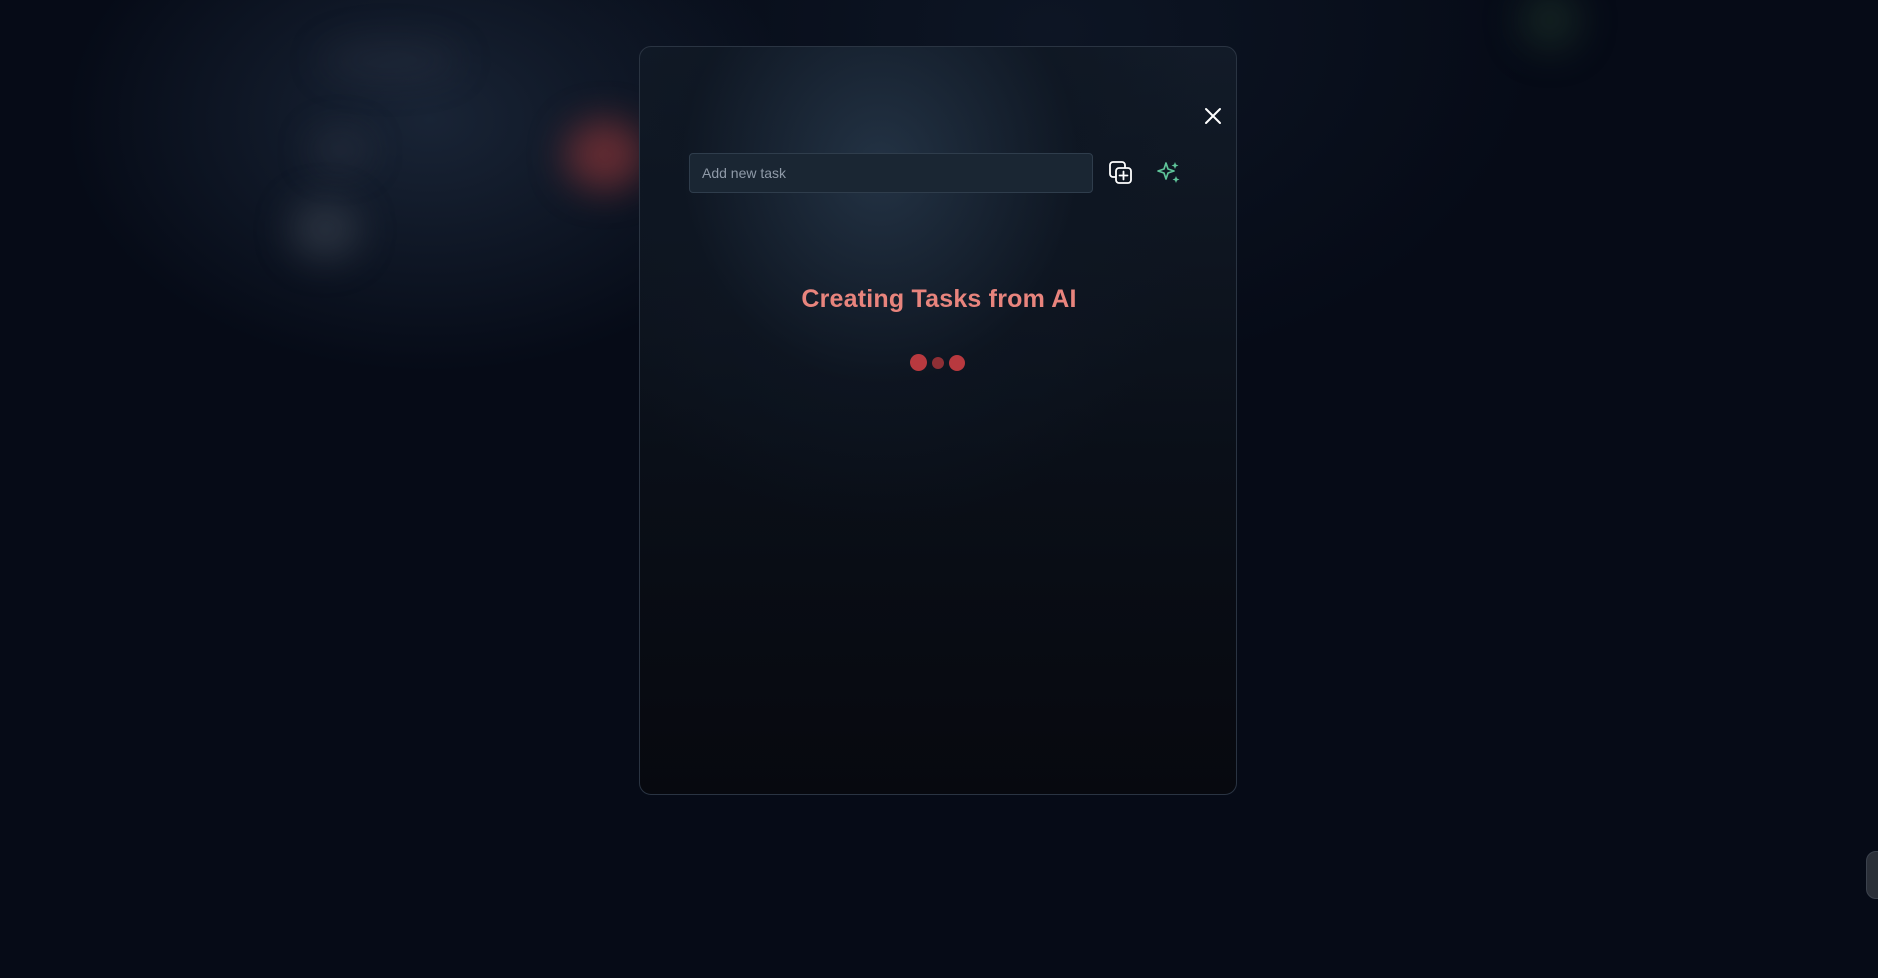 The height and width of the screenshot is (978, 1878). I want to click on loading-dots, so click(940, 362).